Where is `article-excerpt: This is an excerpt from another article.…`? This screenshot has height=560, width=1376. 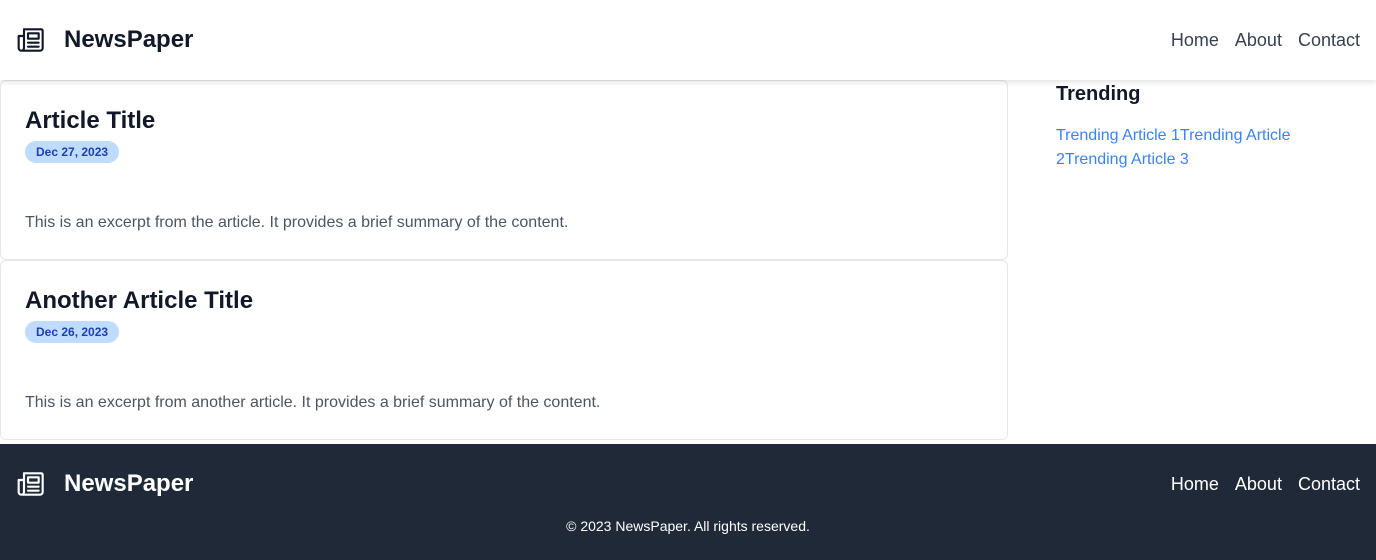 article-excerpt: This is an excerpt from another article.… is located at coordinates (313, 402).